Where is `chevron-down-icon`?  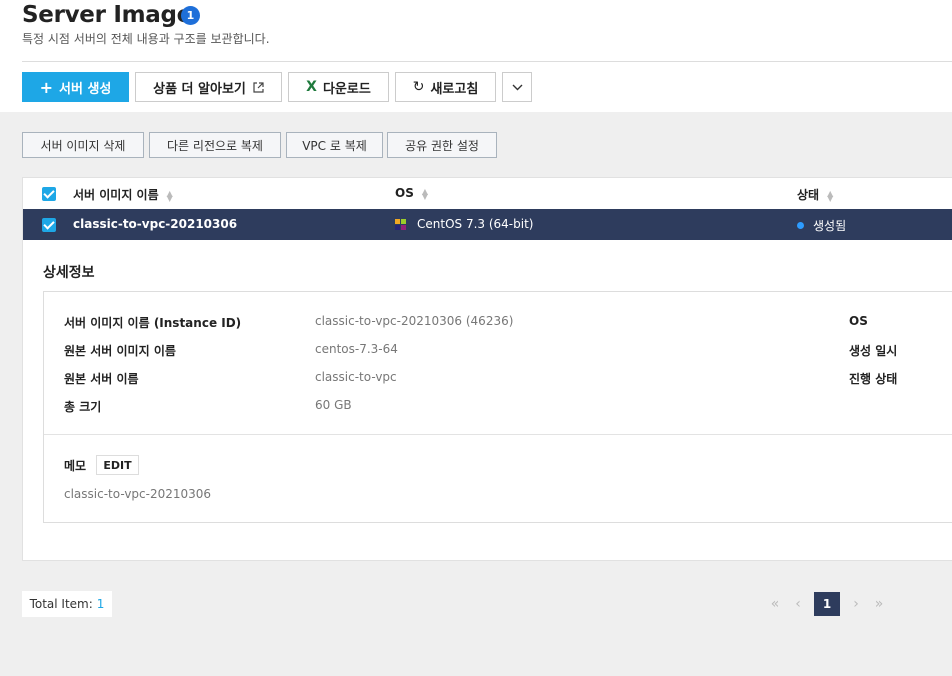
chevron-down-icon is located at coordinates (517, 87).